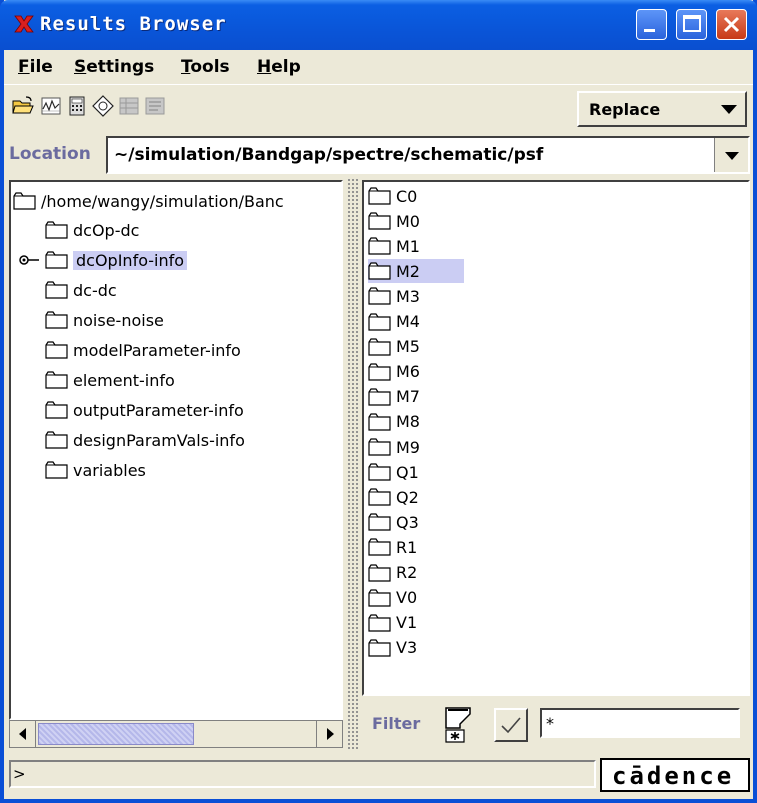 This screenshot has width=757, height=803. Describe the element at coordinates (129, 106) in the screenshot. I see `table-icon` at that location.